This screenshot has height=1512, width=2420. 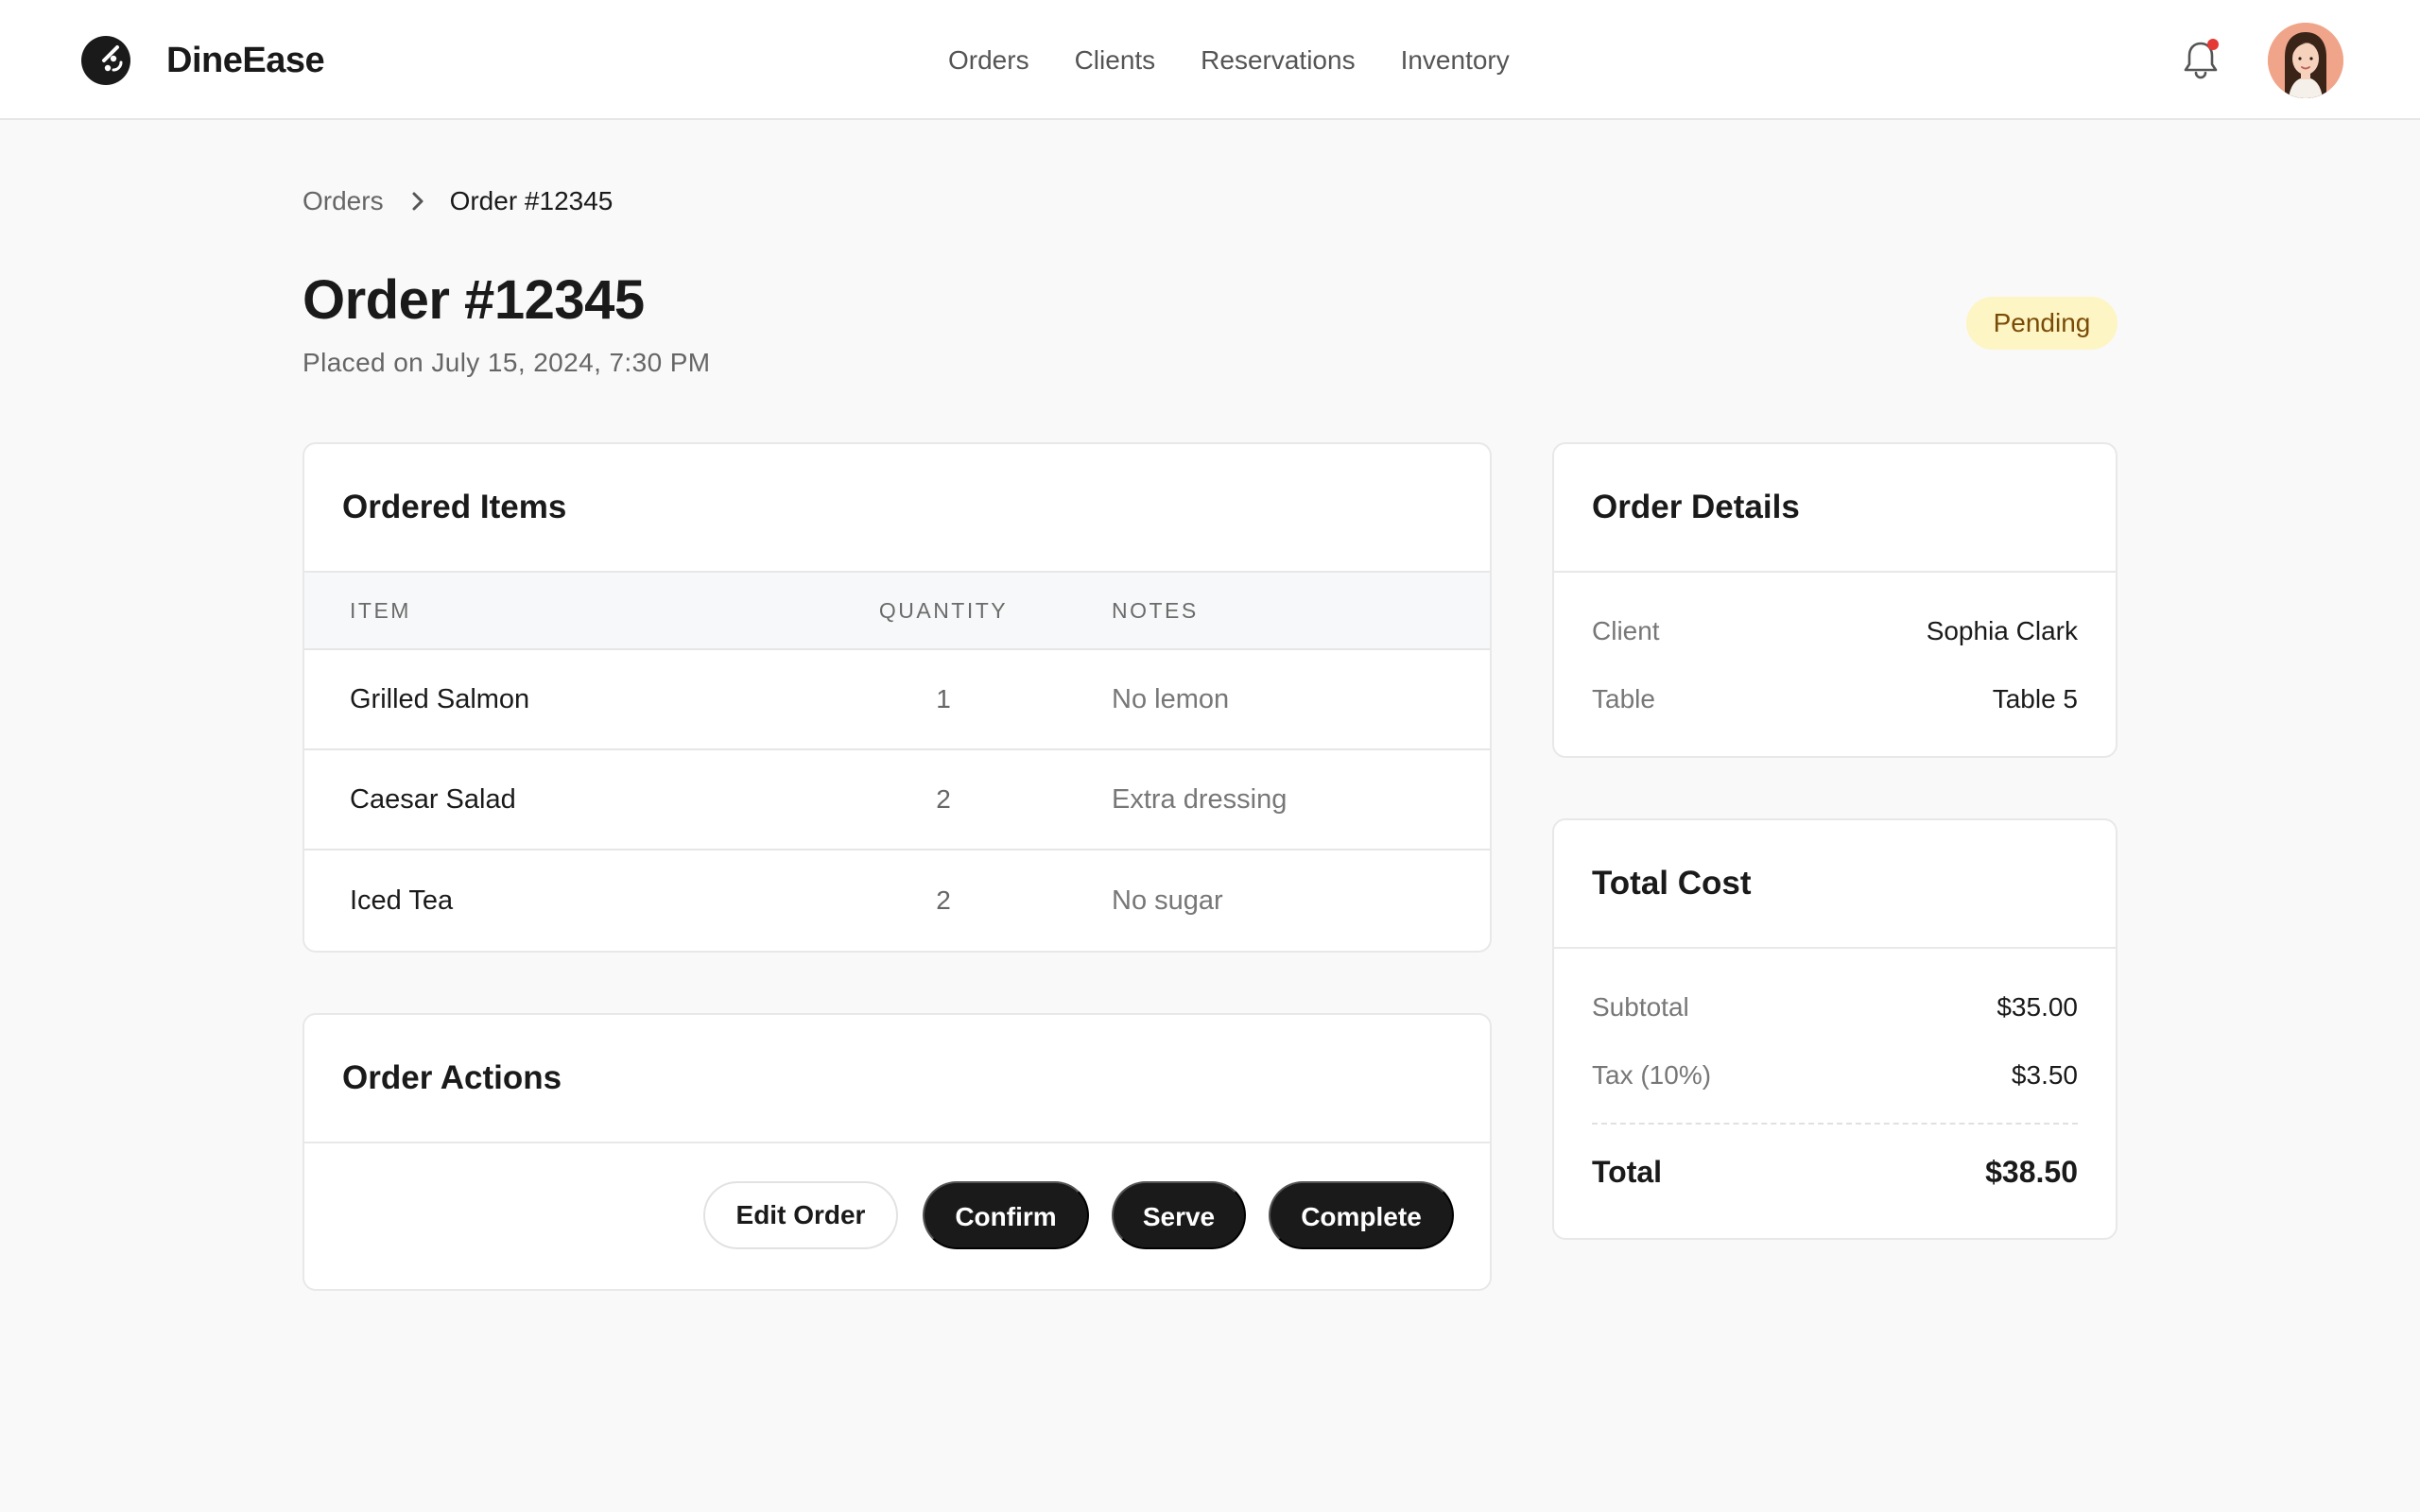 I want to click on order-actions-body: Edit Order Confirm Serve Complete, so click(x=897, y=1216).